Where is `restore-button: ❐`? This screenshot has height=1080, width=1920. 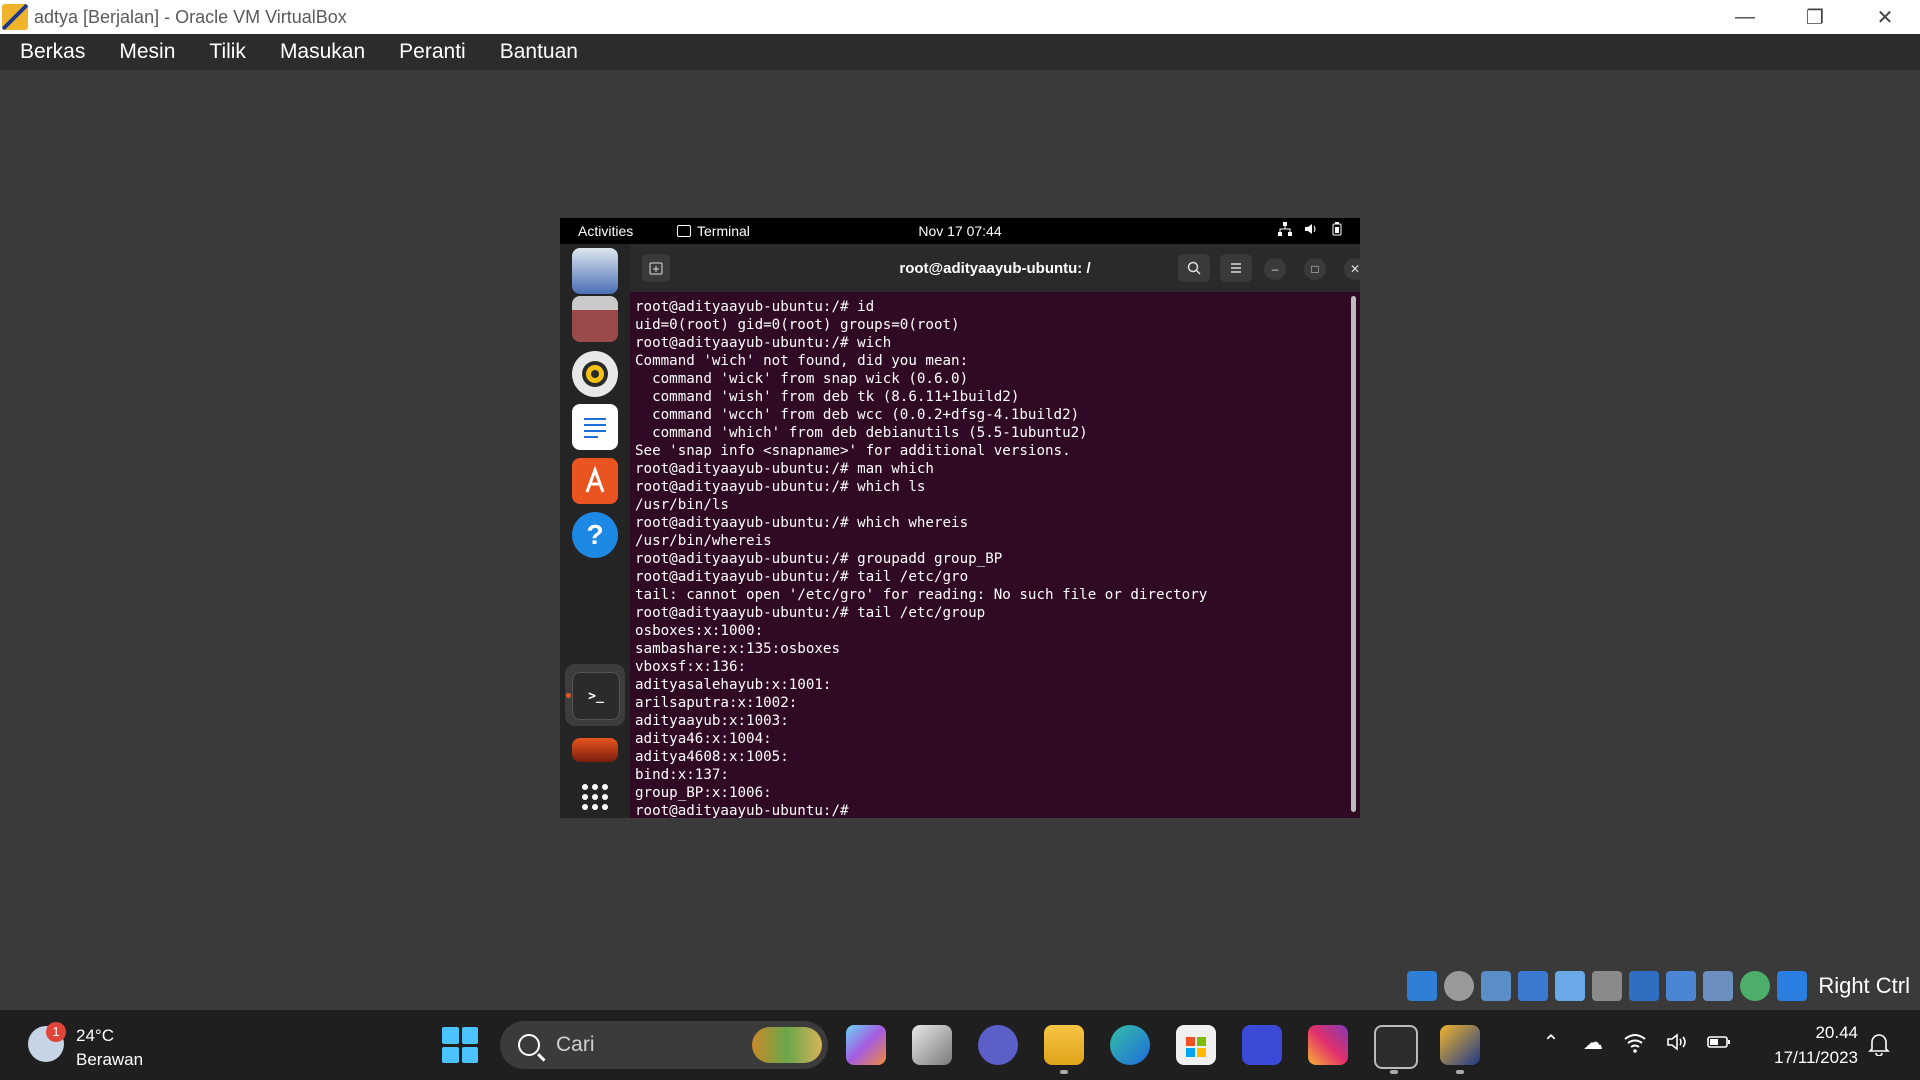 restore-button: ❐ is located at coordinates (1815, 17).